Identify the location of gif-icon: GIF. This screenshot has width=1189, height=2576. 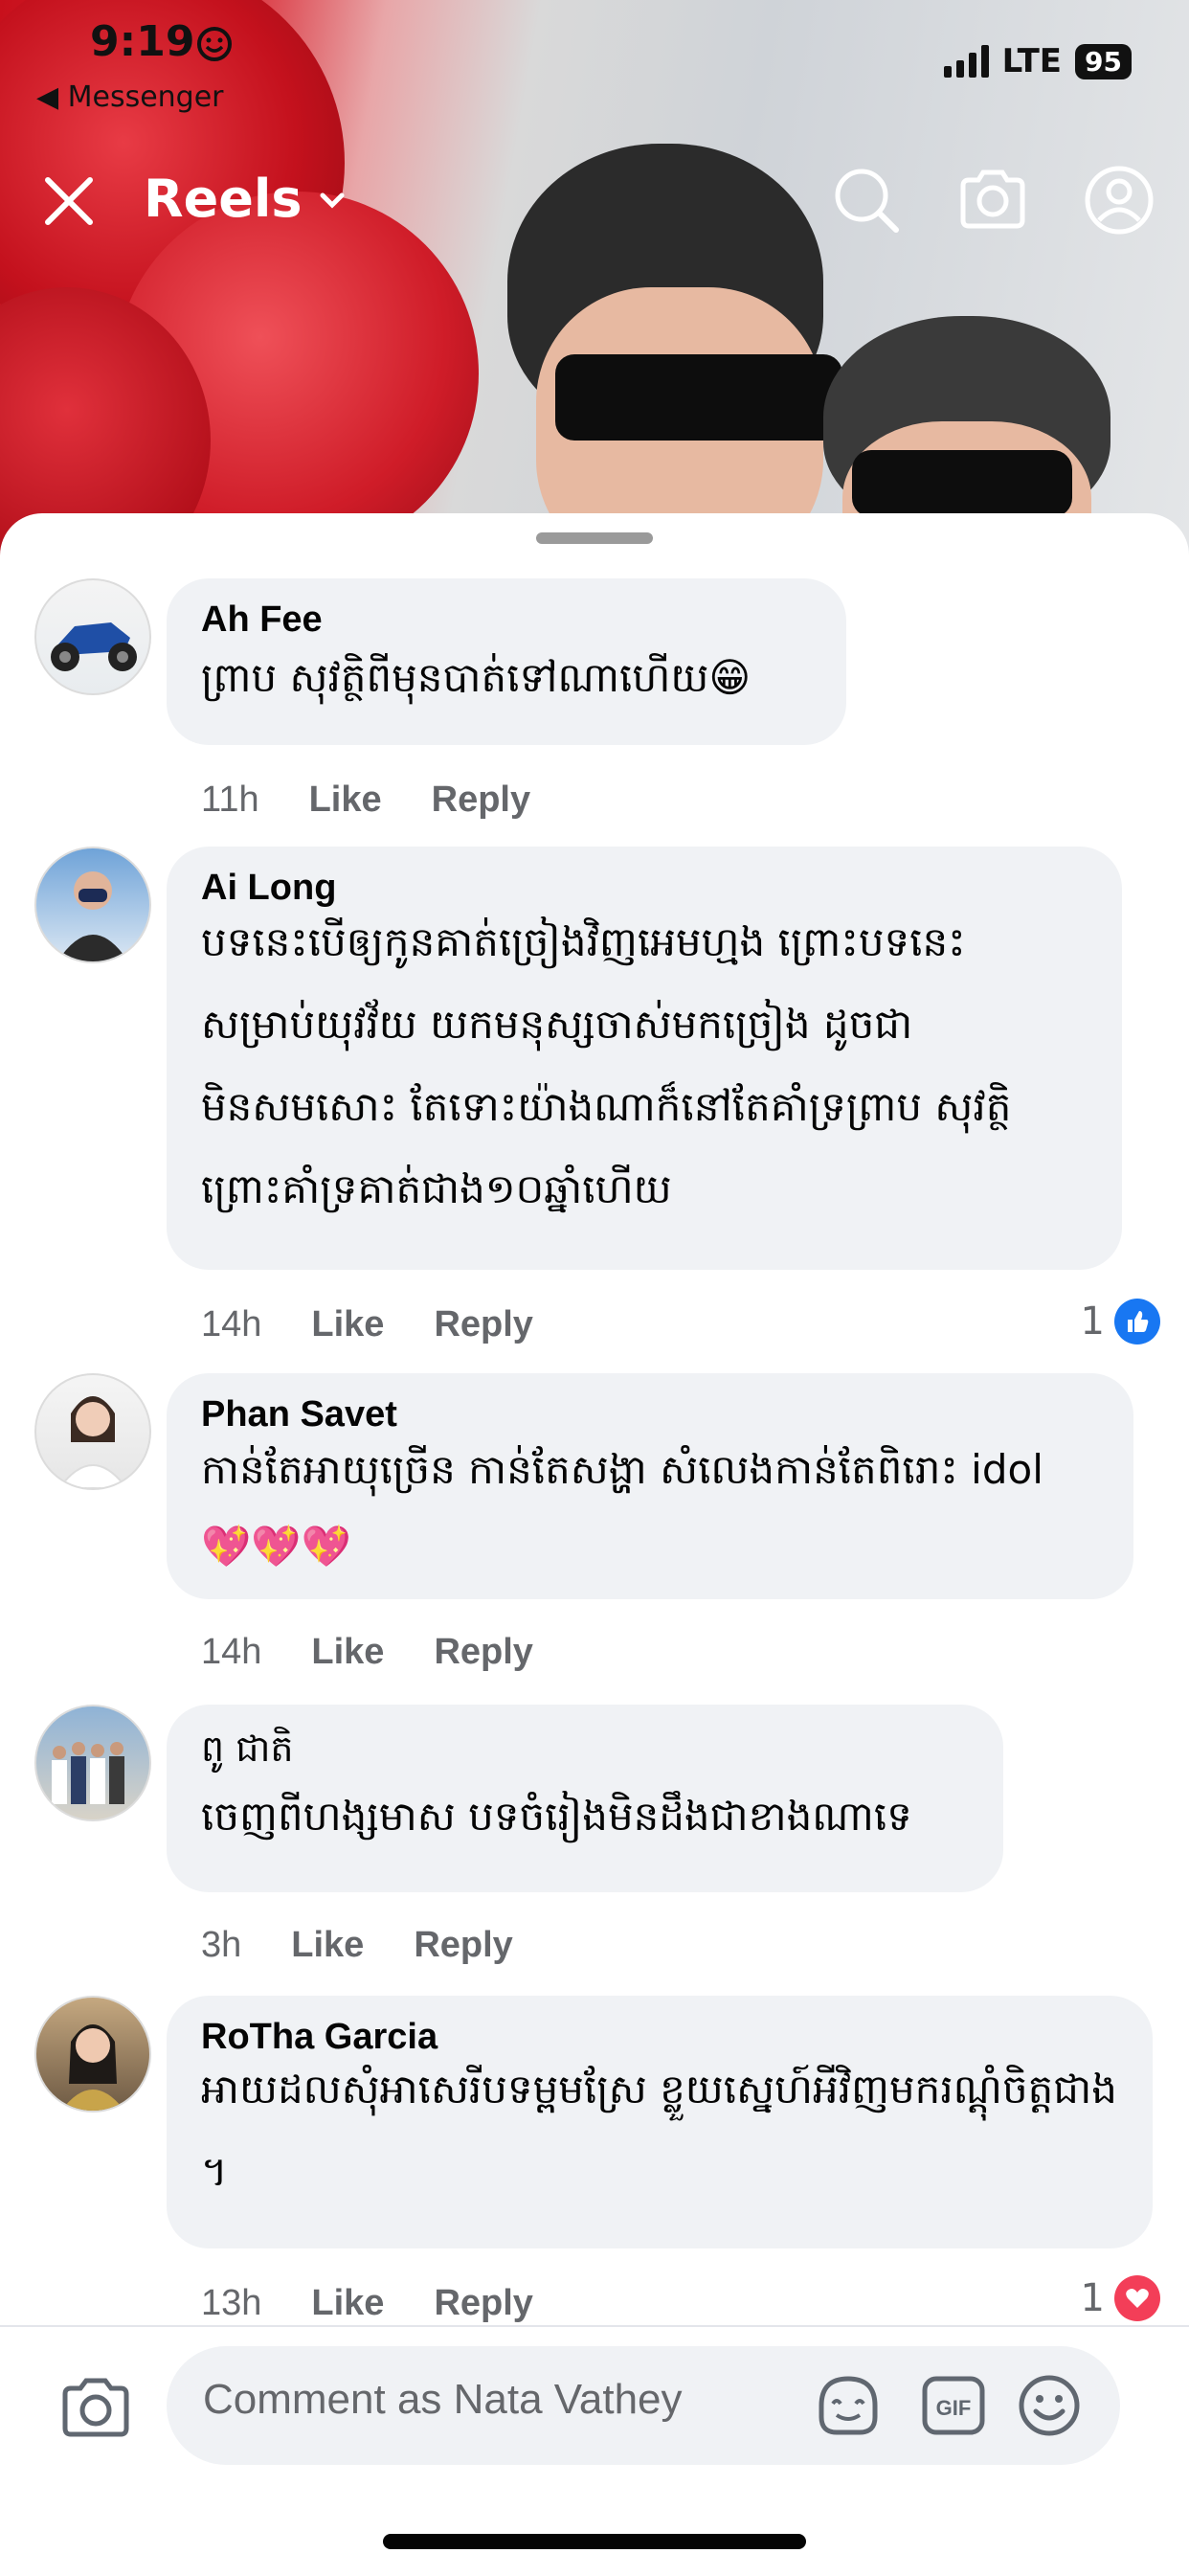
(953, 2405).